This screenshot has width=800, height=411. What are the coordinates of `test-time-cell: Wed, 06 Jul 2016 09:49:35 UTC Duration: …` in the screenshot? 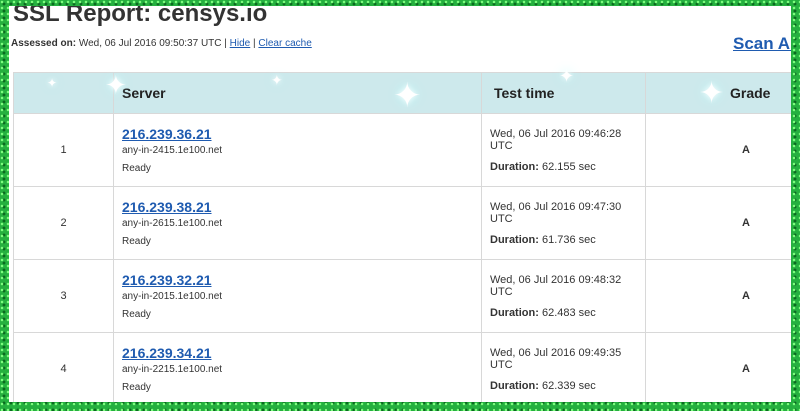 It's located at (563, 367).